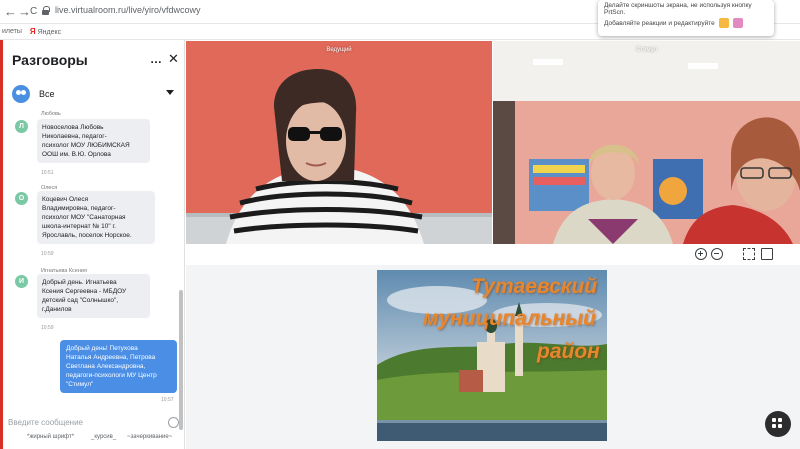 Image resolution: width=800 pixels, height=449 pixels. Describe the element at coordinates (493, 254) in the screenshot. I see `presentation-controls` at that location.